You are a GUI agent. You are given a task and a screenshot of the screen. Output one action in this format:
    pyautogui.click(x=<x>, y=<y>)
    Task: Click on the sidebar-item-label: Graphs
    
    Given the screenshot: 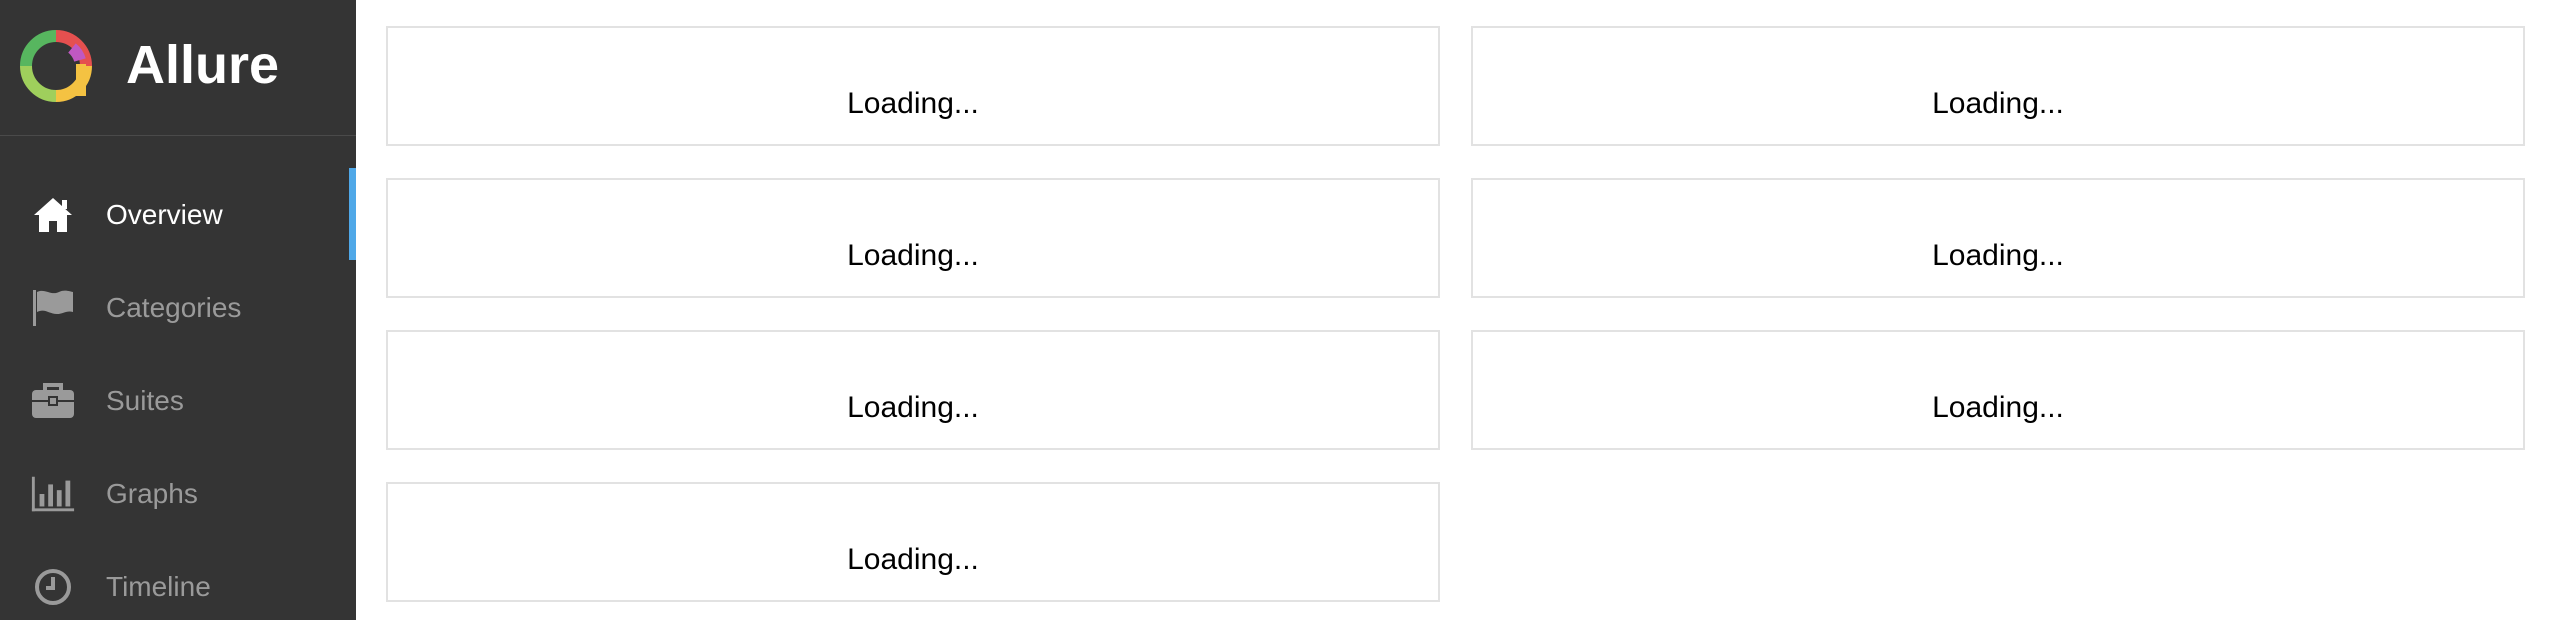 What is the action you would take?
    pyautogui.click(x=152, y=493)
    